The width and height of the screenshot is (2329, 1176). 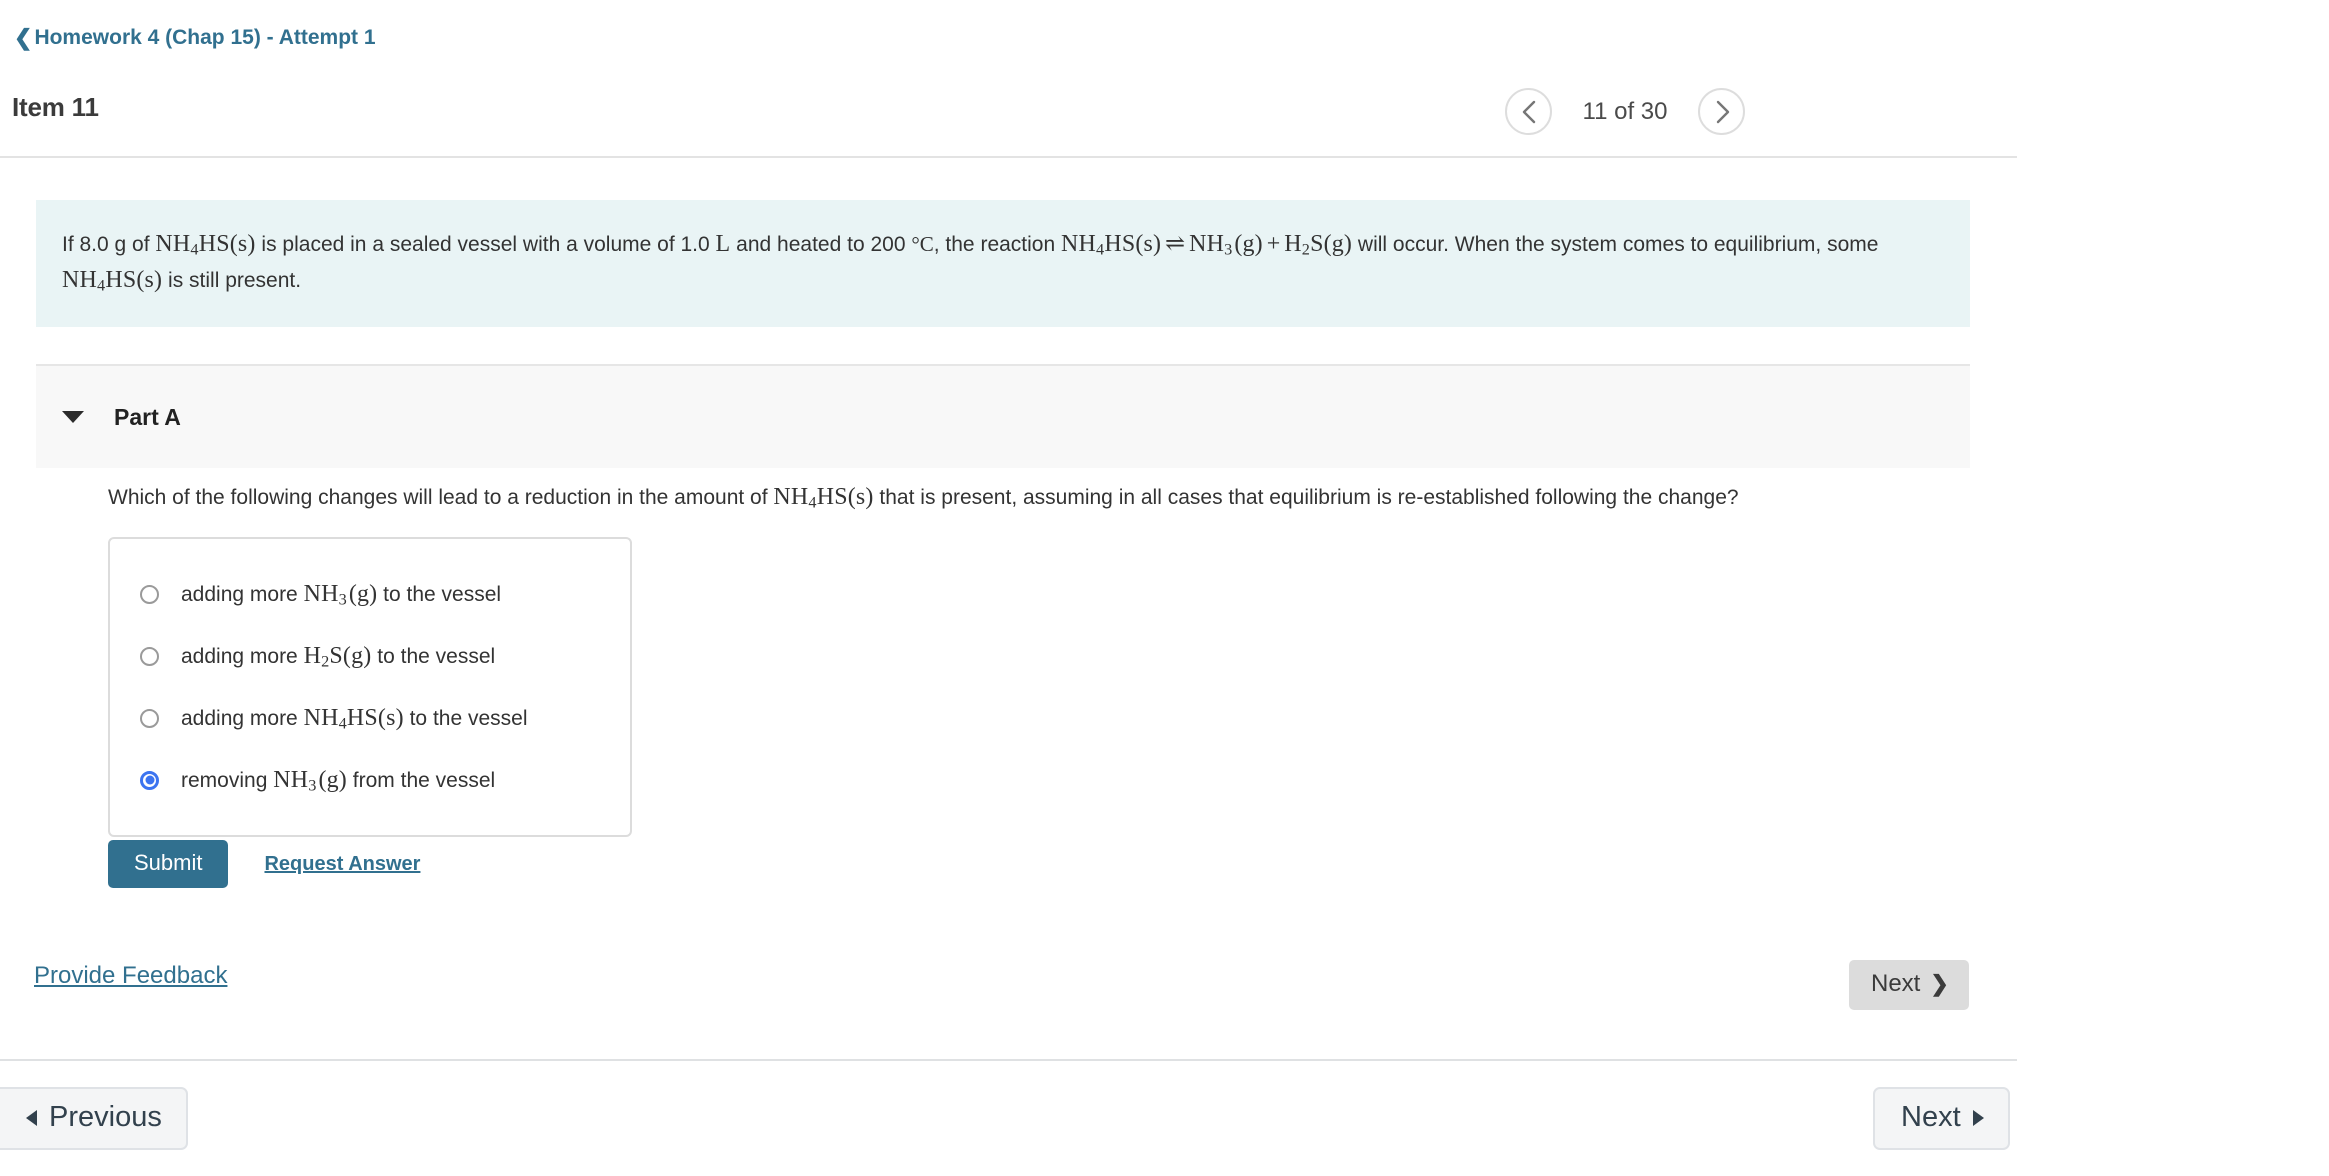 I want to click on next-item-button: Next ❯, so click(x=1909, y=985).